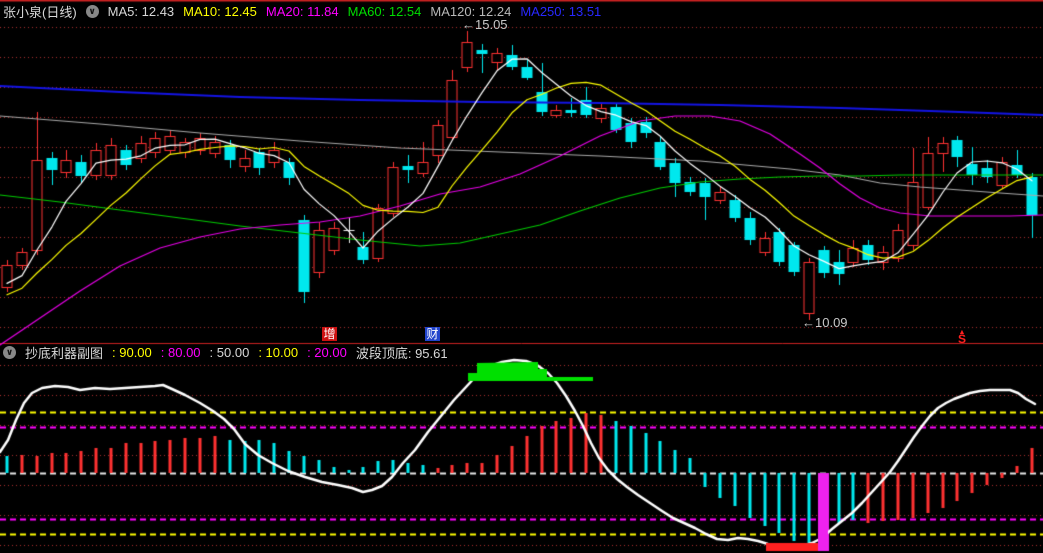 The height and width of the screenshot is (553, 1043). Describe the element at coordinates (64, 353) in the screenshot. I see `indicator-name: 抄底利器副图` at that location.